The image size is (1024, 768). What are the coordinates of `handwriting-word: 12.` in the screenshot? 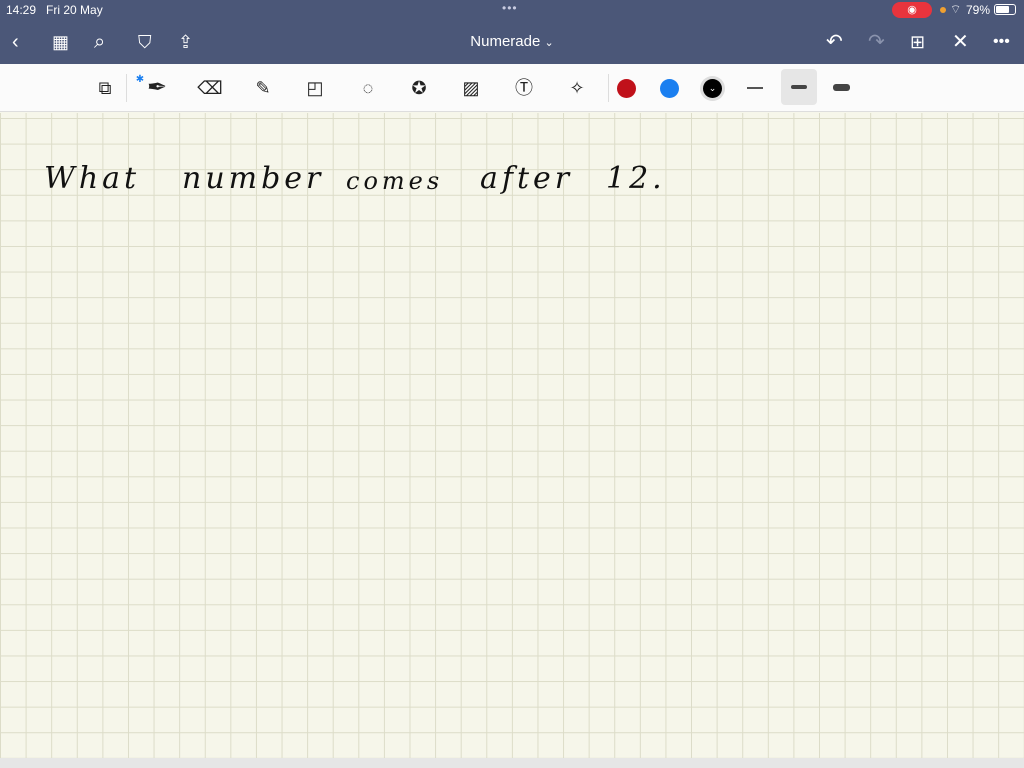 It's located at (636, 178).